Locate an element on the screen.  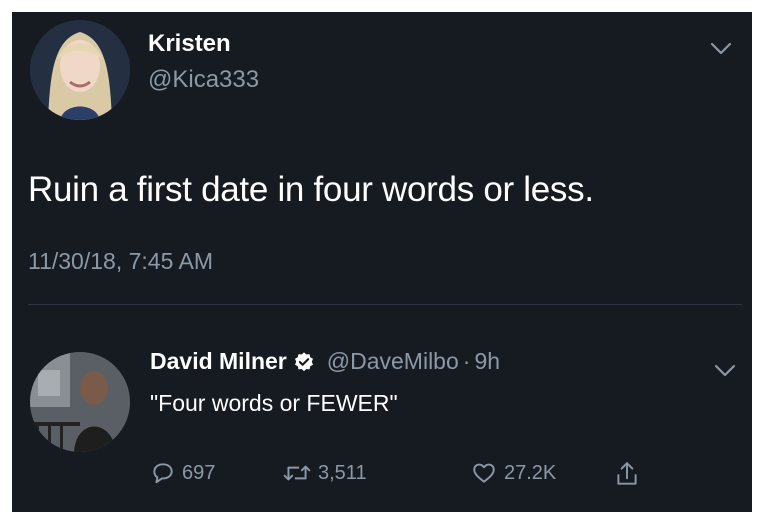
like-icon is located at coordinates (484, 473).